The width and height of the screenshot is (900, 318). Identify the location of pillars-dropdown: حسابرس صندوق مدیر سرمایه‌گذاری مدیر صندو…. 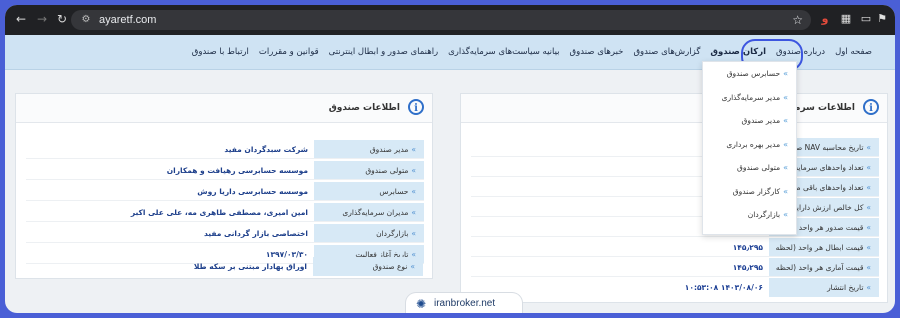
(749, 148).